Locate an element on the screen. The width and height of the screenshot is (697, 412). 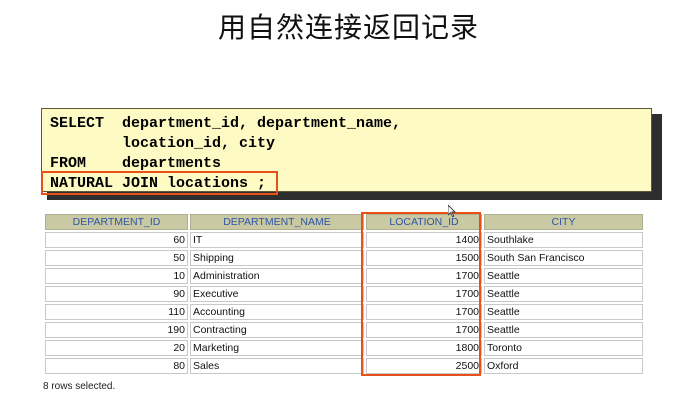
cell-location-id: 1500 is located at coordinates (424, 258).